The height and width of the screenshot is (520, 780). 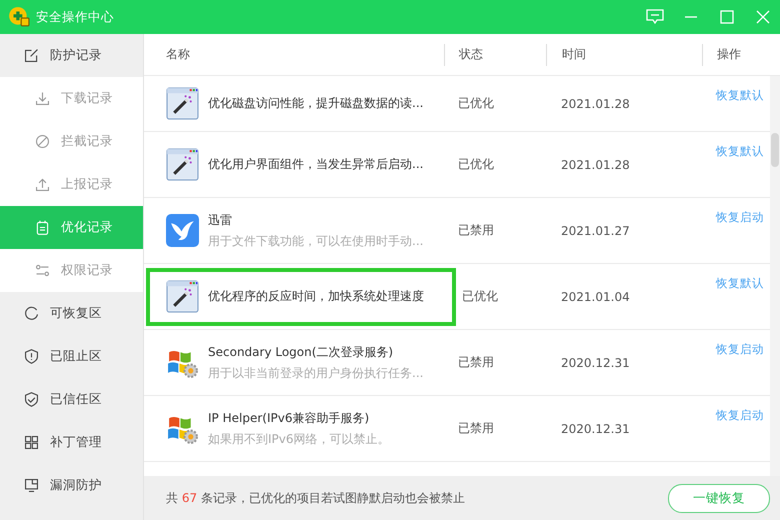 What do you see at coordinates (19, 17) in the screenshot?
I see `shield-plus-logo-icon` at bounding box center [19, 17].